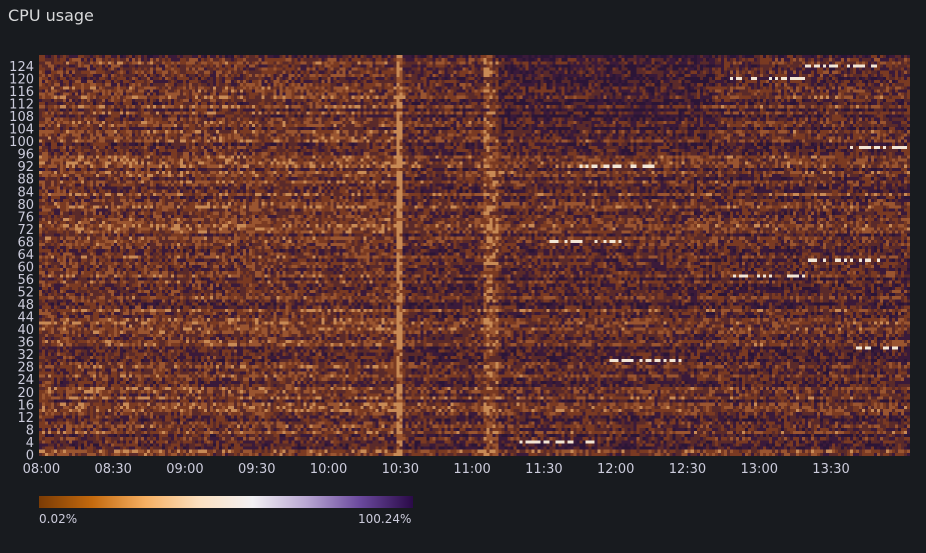 Image resolution: width=926 pixels, height=553 pixels. Describe the element at coordinates (759, 469) in the screenshot. I see `x-tick-label: 13:00` at that location.